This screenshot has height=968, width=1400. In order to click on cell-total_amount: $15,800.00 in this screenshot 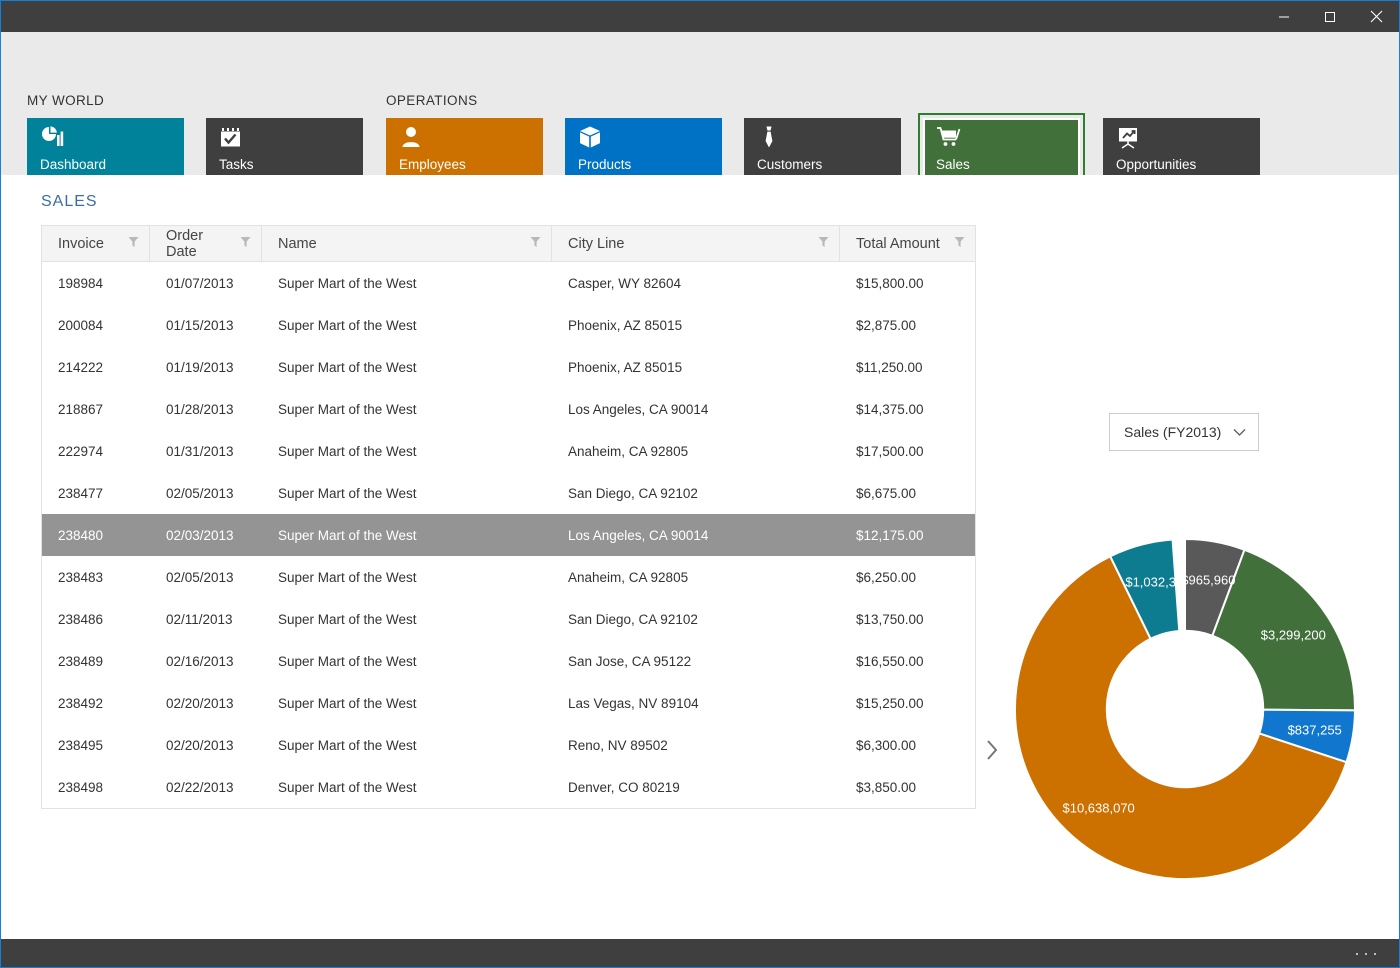, I will do `click(890, 283)`.